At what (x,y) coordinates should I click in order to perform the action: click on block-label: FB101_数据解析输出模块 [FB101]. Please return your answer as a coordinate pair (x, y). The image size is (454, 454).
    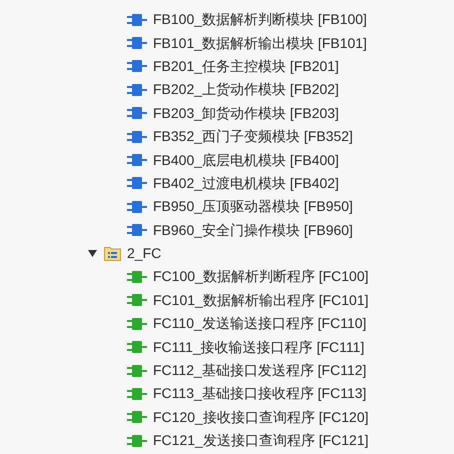
    Looking at the image, I should click on (260, 43).